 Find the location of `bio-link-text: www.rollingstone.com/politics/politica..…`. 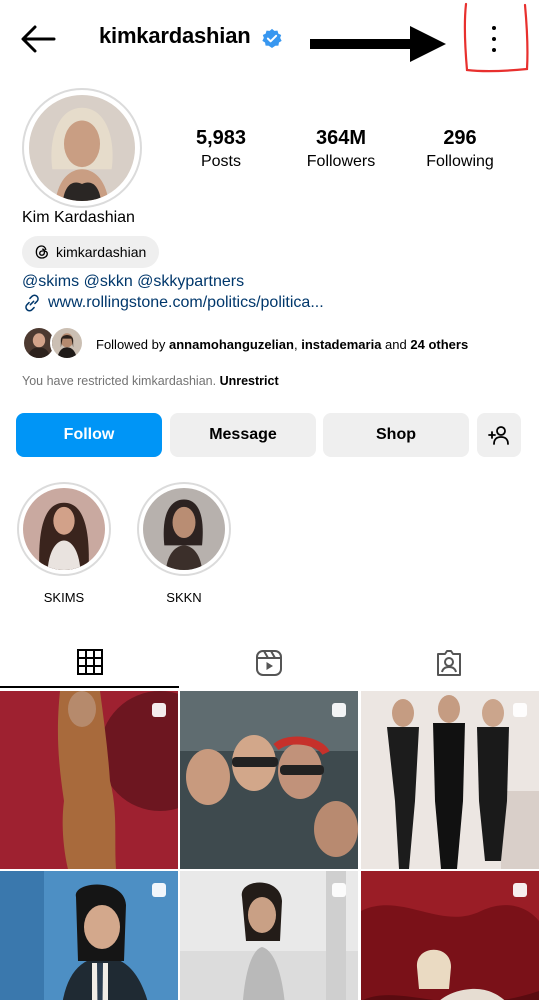

bio-link-text: www.rollingstone.com/politics/politica..… is located at coordinates (186, 302).